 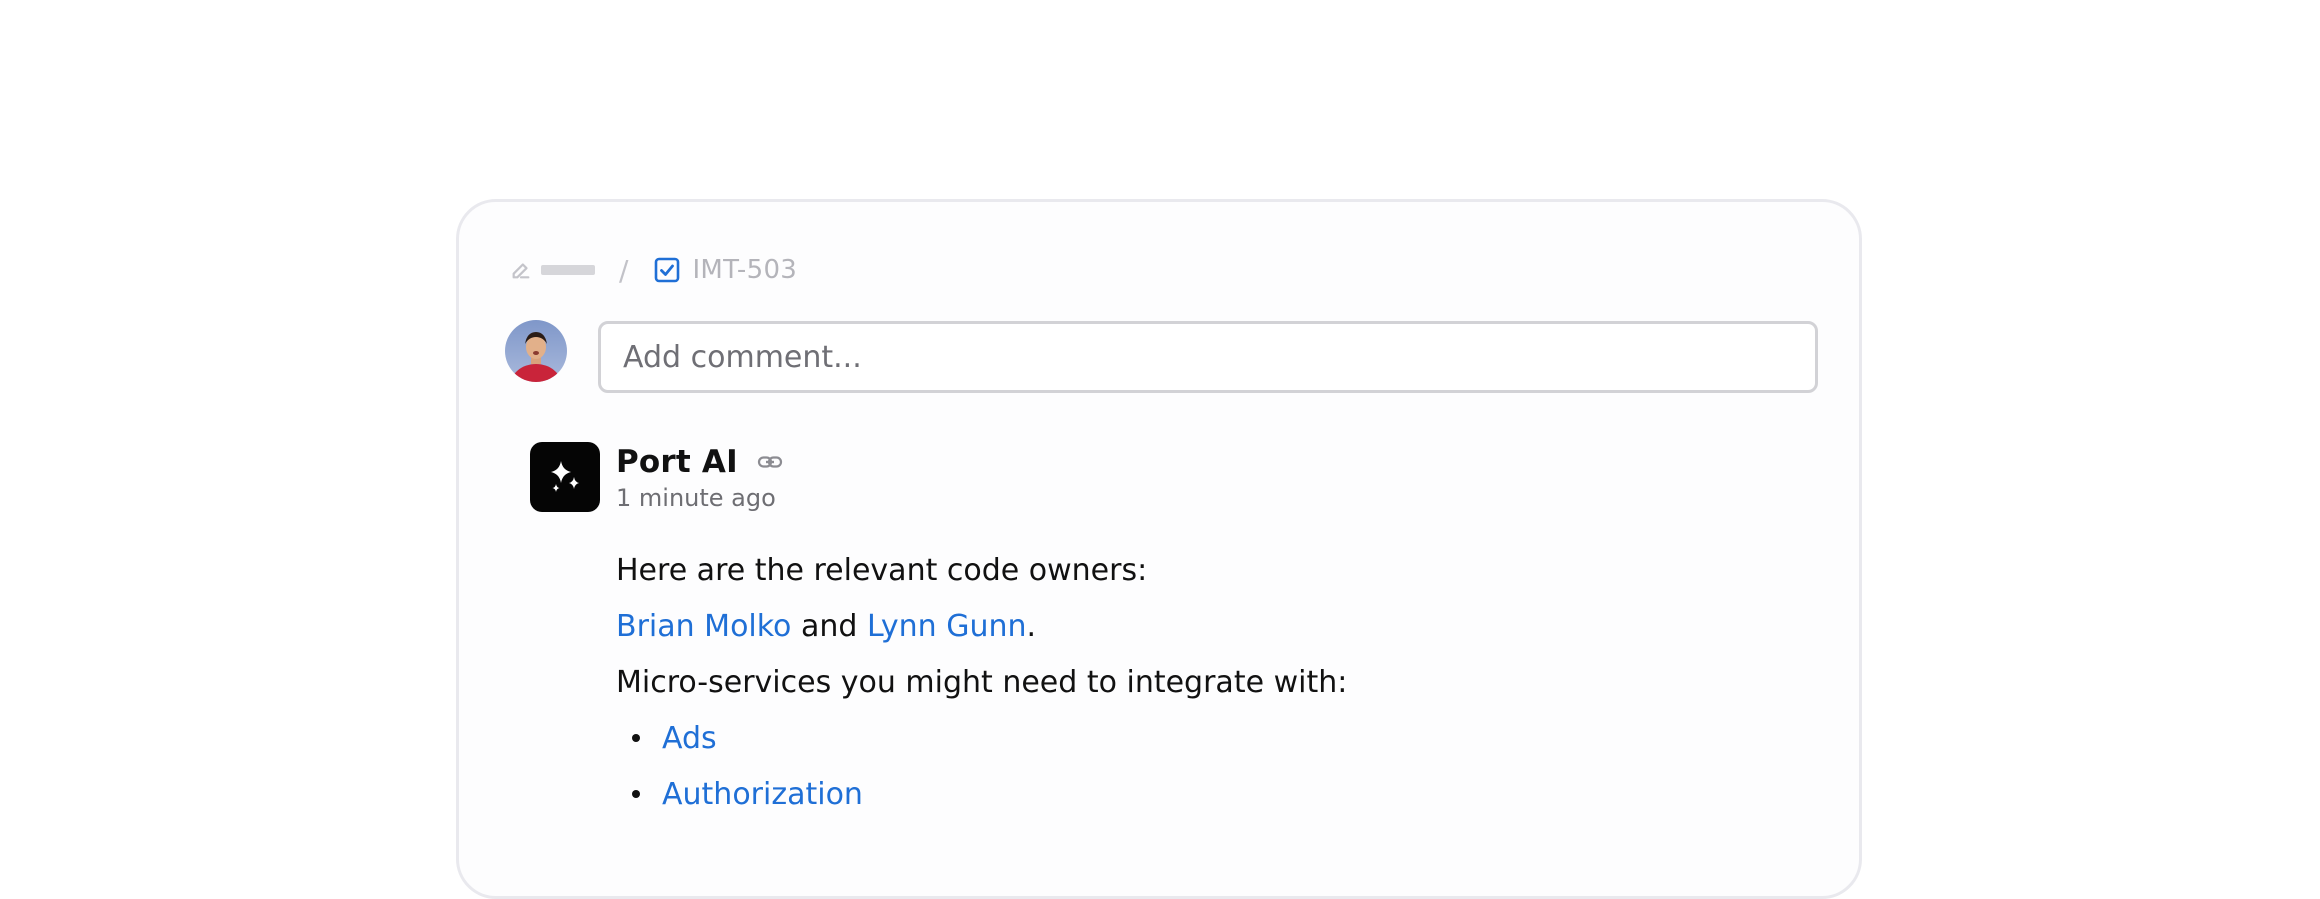 I want to click on comment-author: Port AI, so click(x=677, y=462).